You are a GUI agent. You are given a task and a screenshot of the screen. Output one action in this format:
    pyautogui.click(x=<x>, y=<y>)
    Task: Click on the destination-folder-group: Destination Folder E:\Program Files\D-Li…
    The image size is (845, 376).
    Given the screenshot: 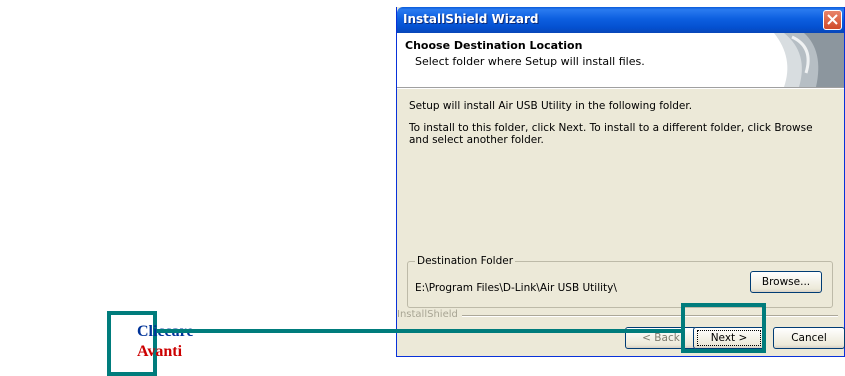 What is the action you would take?
    pyautogui.click(x=620, y=281)
    